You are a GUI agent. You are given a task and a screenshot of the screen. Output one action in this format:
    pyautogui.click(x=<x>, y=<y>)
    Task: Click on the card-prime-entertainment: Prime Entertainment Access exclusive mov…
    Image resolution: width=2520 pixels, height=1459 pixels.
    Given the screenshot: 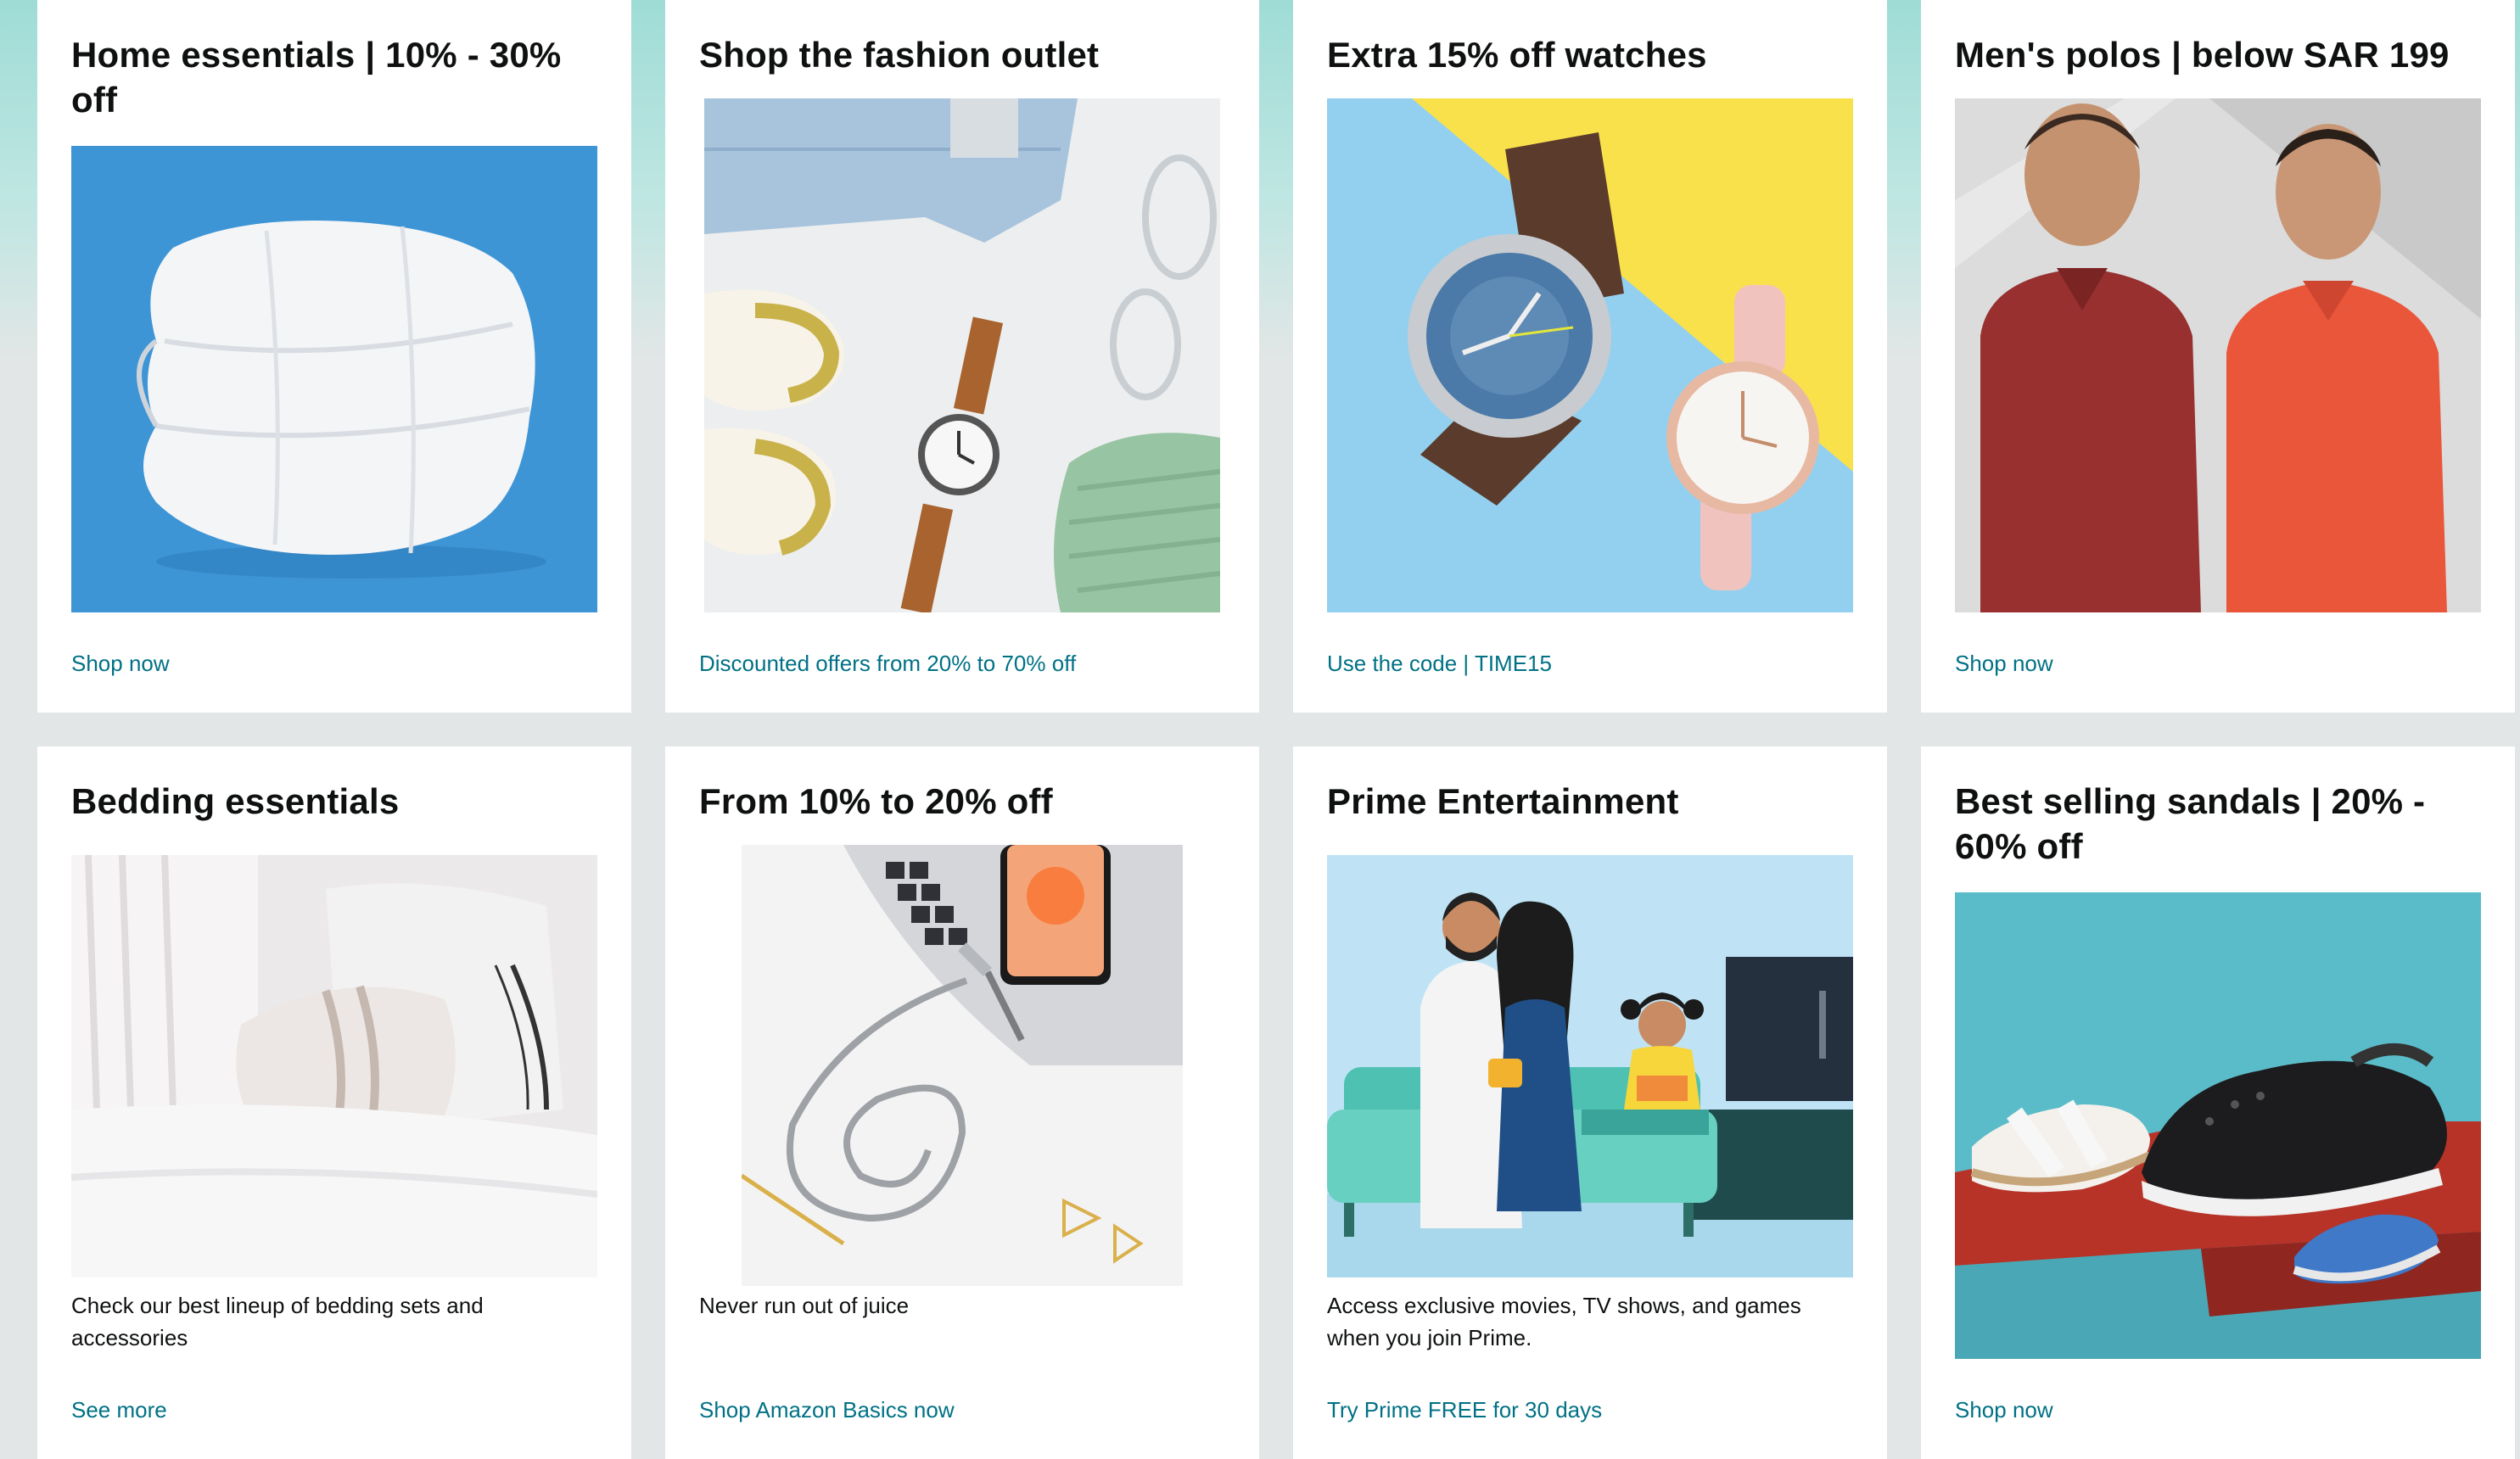 What is the action you would take?
    pyautogui.click(x=1590, y=1102)
    